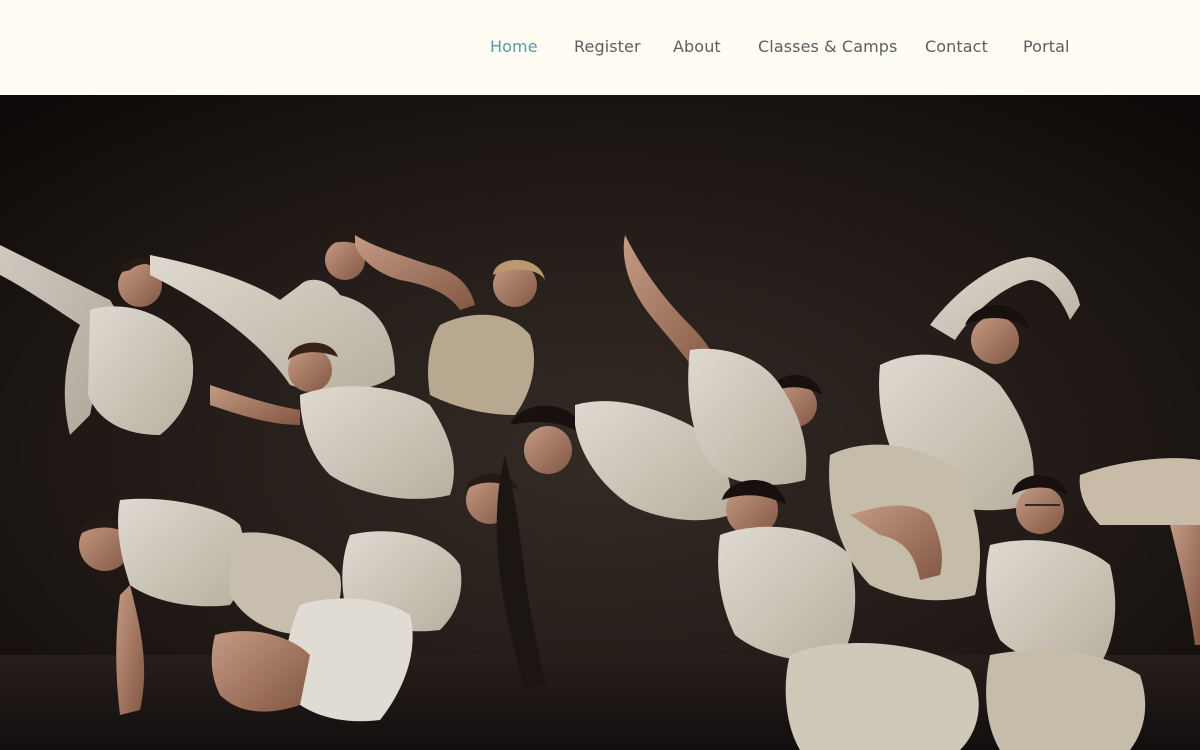  I want to click on nav-link-home: Home, so click(514, 47).